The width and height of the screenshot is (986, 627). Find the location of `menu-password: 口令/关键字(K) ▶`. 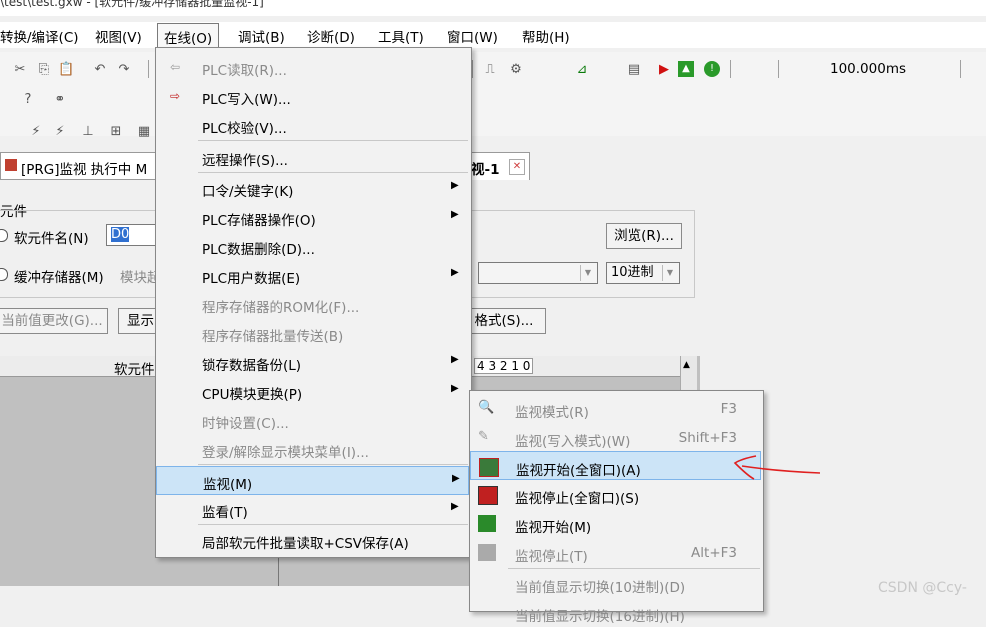

menu-password: 口令/关键字(K) ▶ is located at coordinates (312, 188).